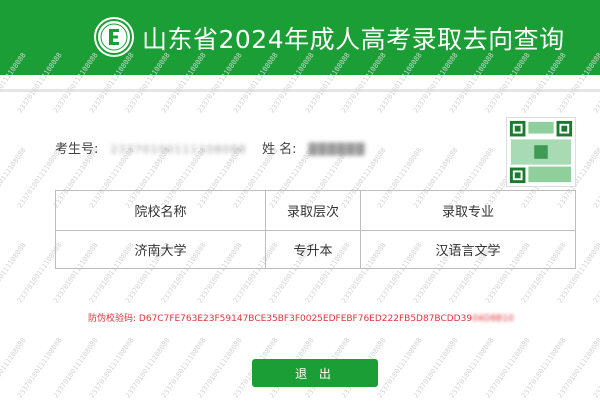  I want to click on cell-school: 济南大学, so click(160, 249).